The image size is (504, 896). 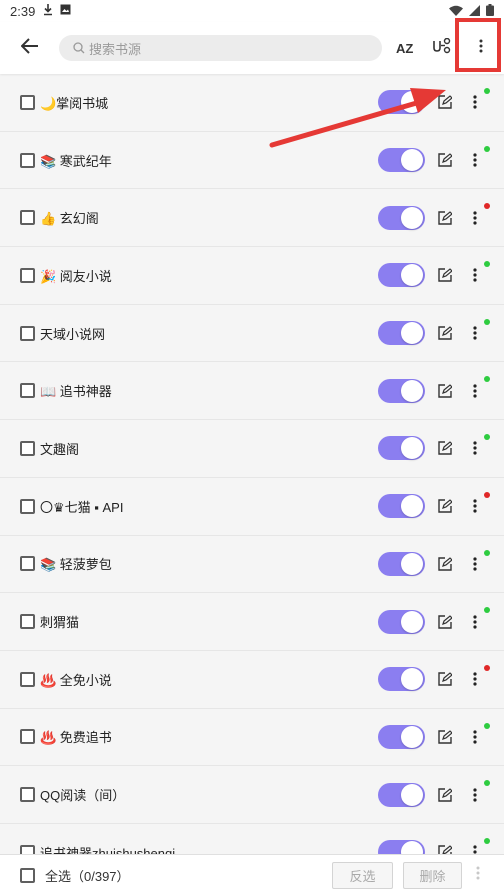 I want to click on back-arrow-icon, so click(x=29, y=48).